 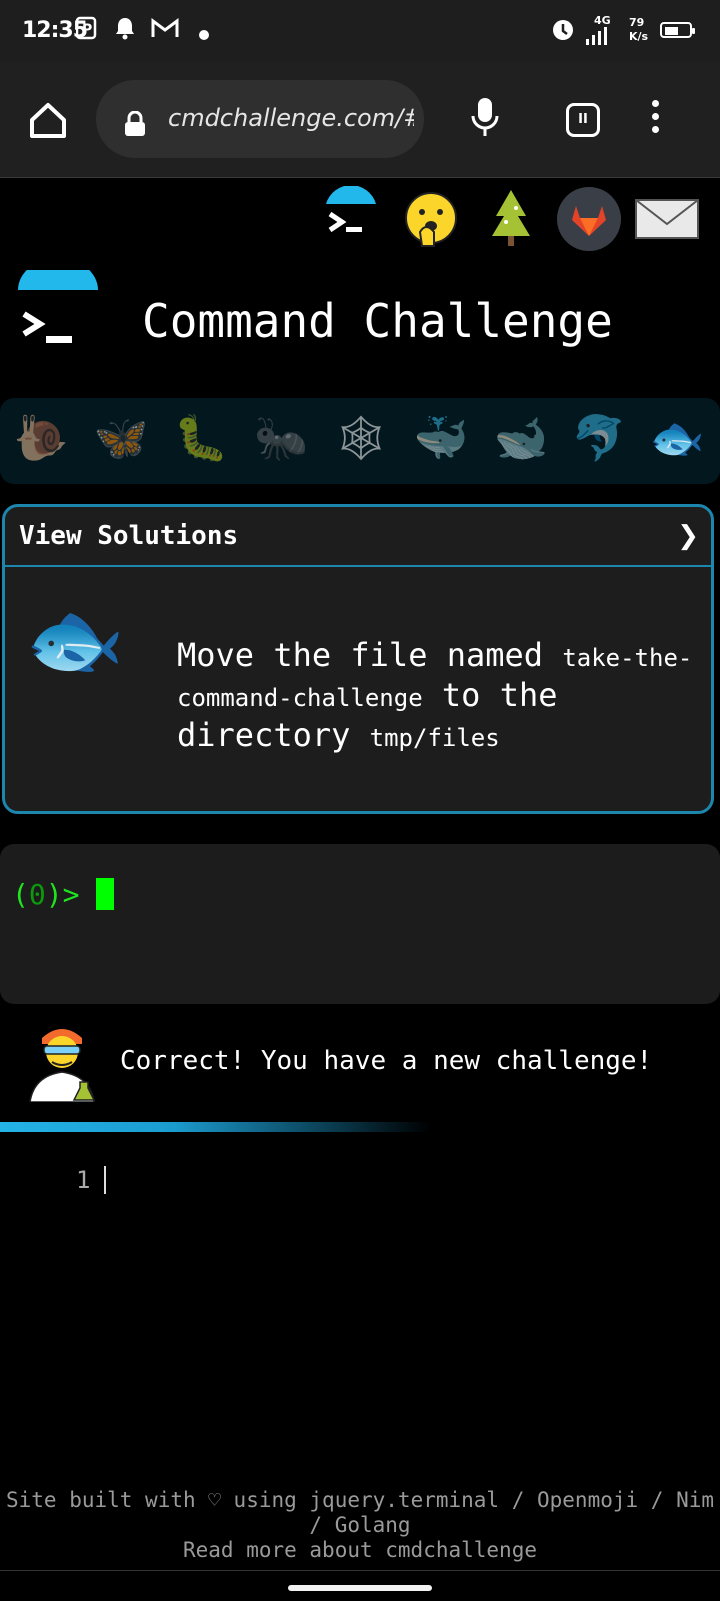 What do you see at coordinates (598, 38) in the screenshot?
I see `signal-icon` at bounding box center [598, 38].